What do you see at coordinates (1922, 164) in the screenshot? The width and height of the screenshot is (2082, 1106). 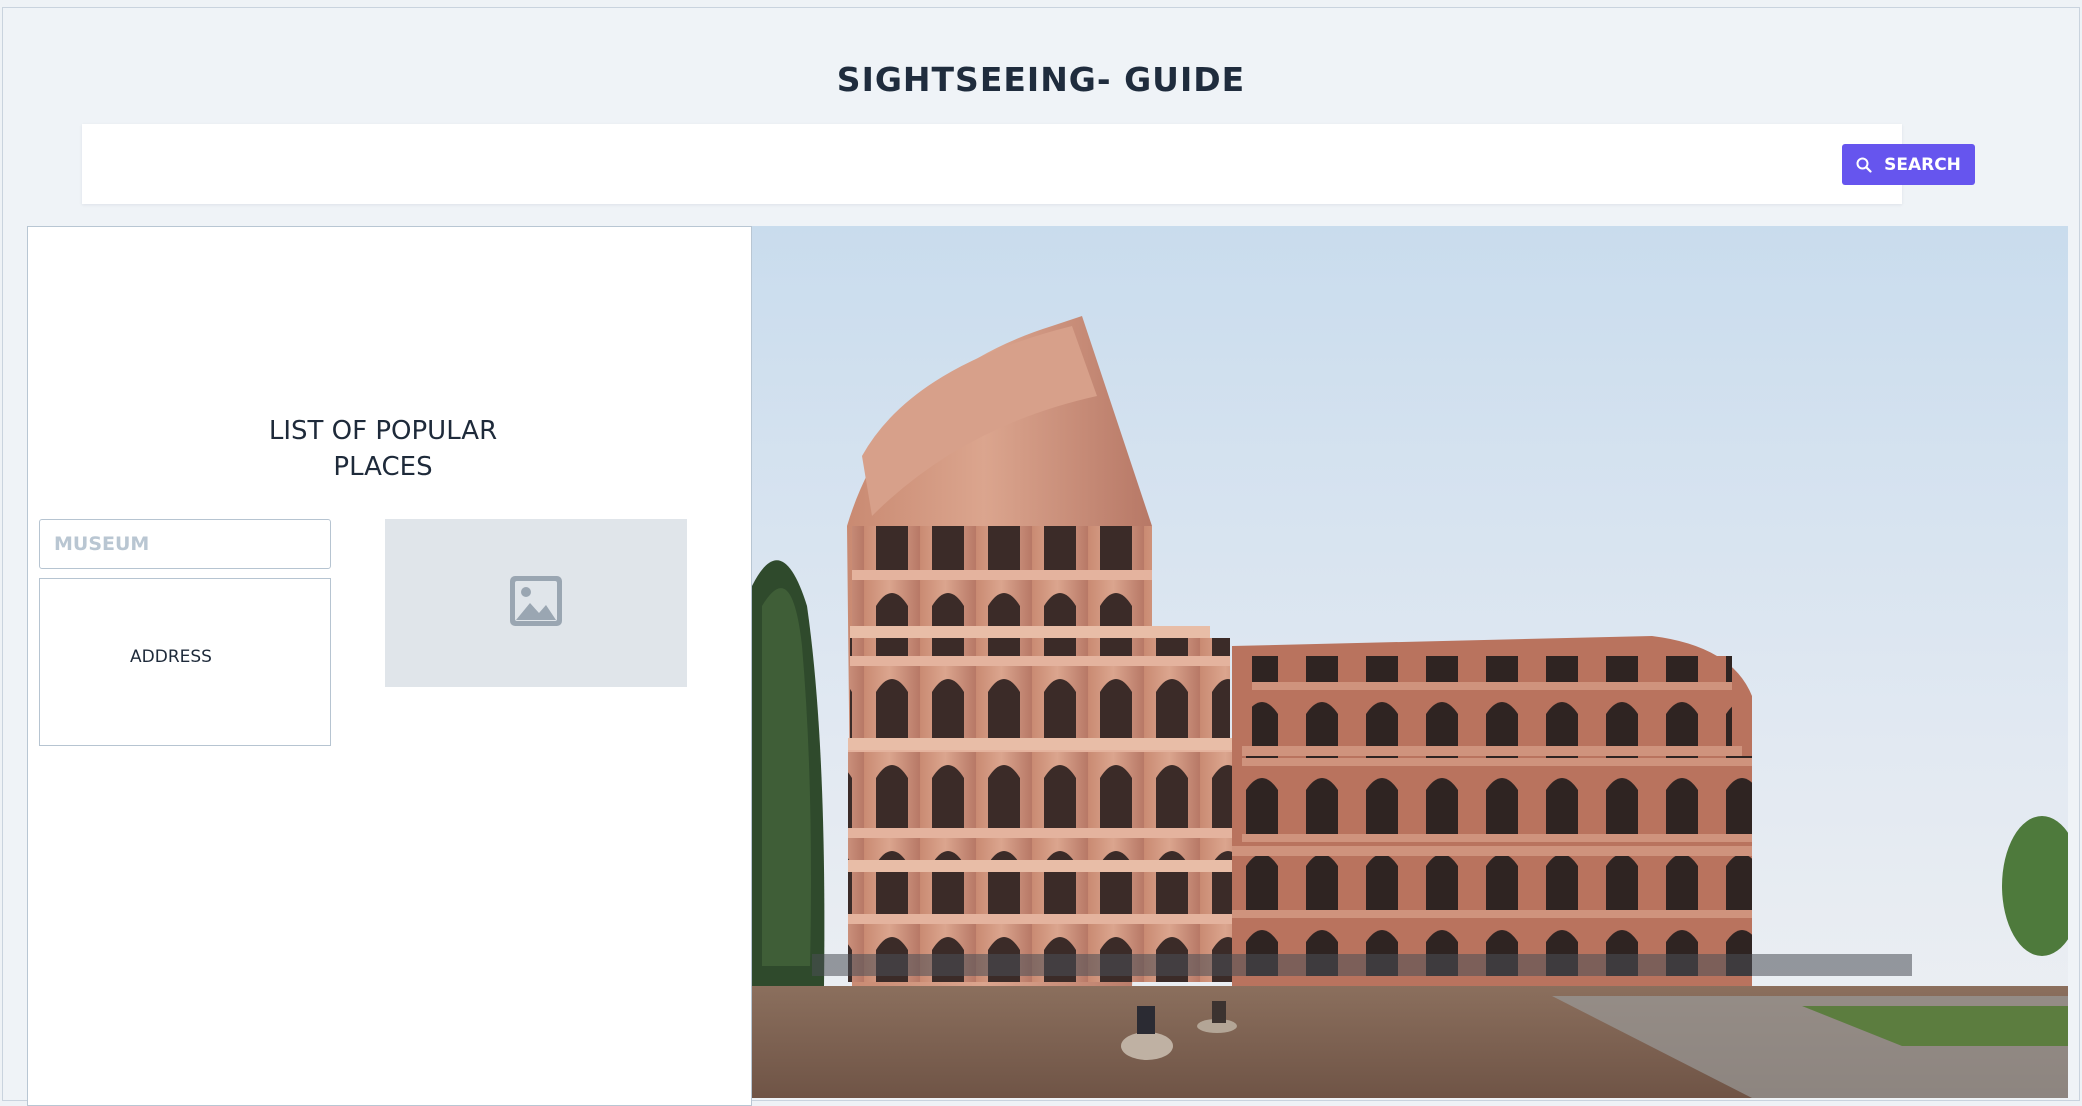 I see `search-button-label: SEARCH` at bounding box center [1922, 164].